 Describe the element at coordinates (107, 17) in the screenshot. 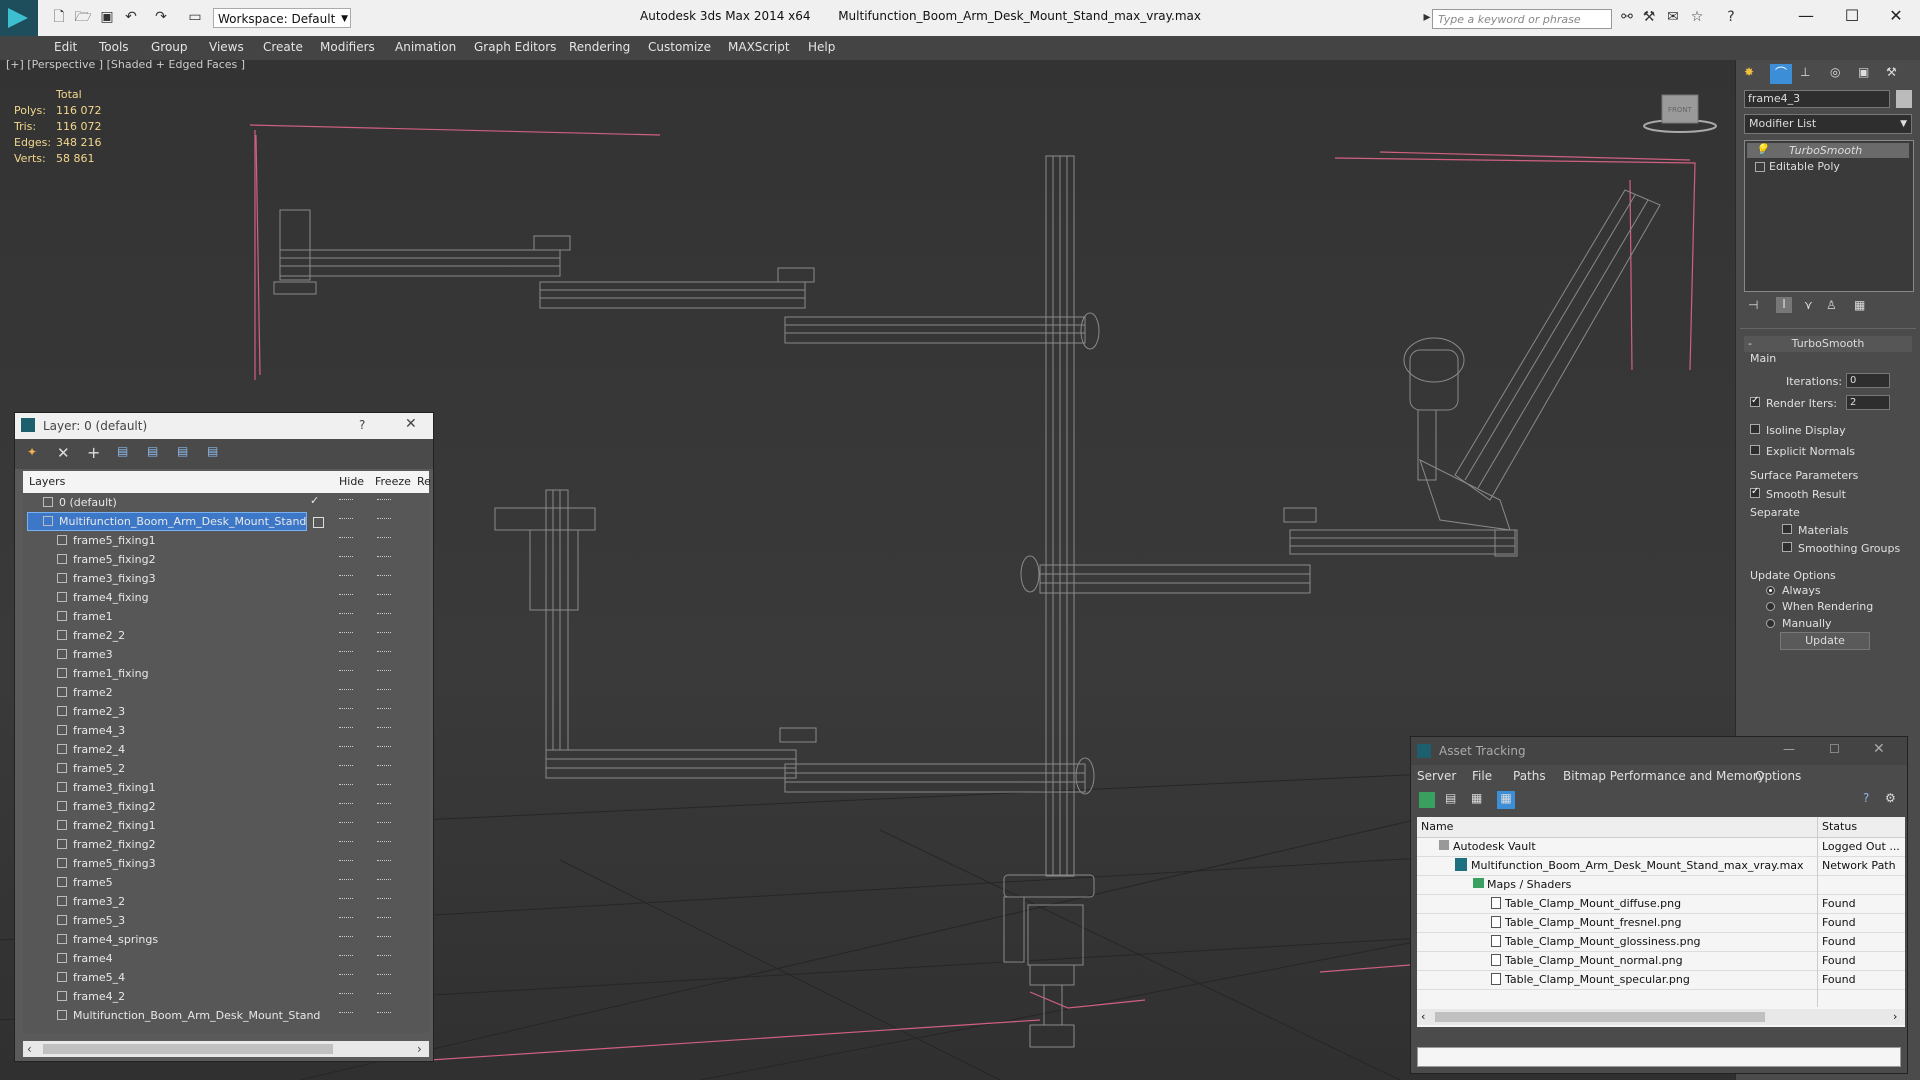

I see `save-icon: ▣` at that location.